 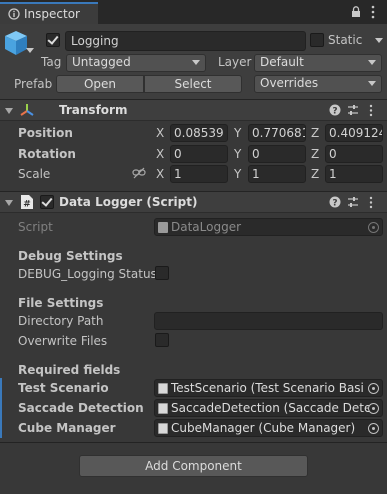 What do you see at coordinates (51, 62) in the screenshot?
I see `tag-label: Tag` at bounding box center [51, 62].